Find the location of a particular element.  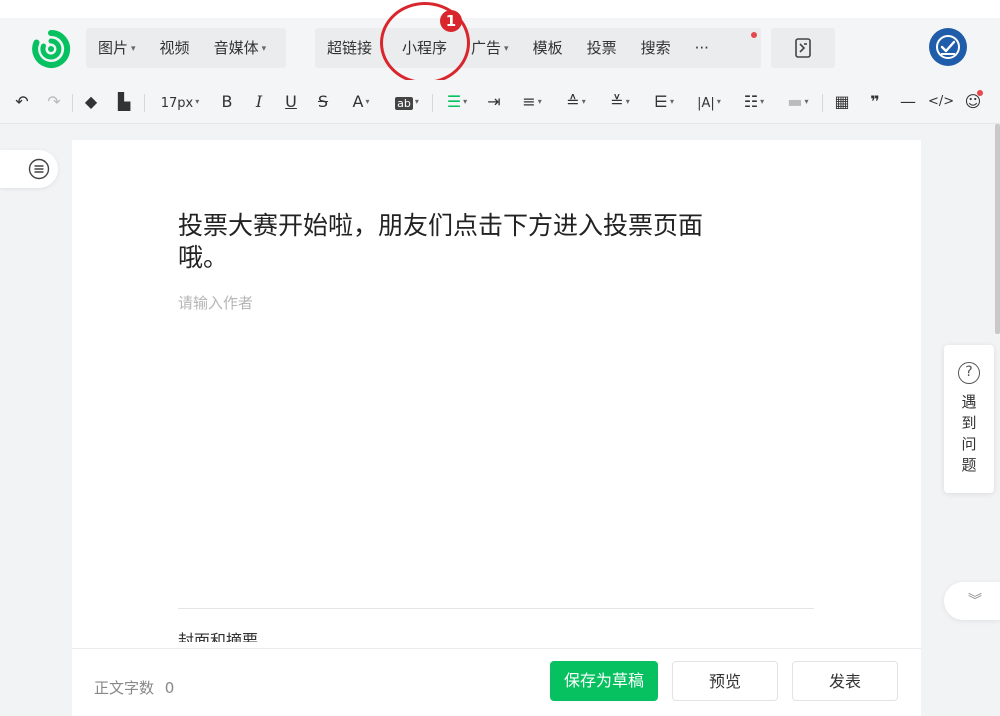

collapse-down-button: ︾ is located at coordinates (972, 601).